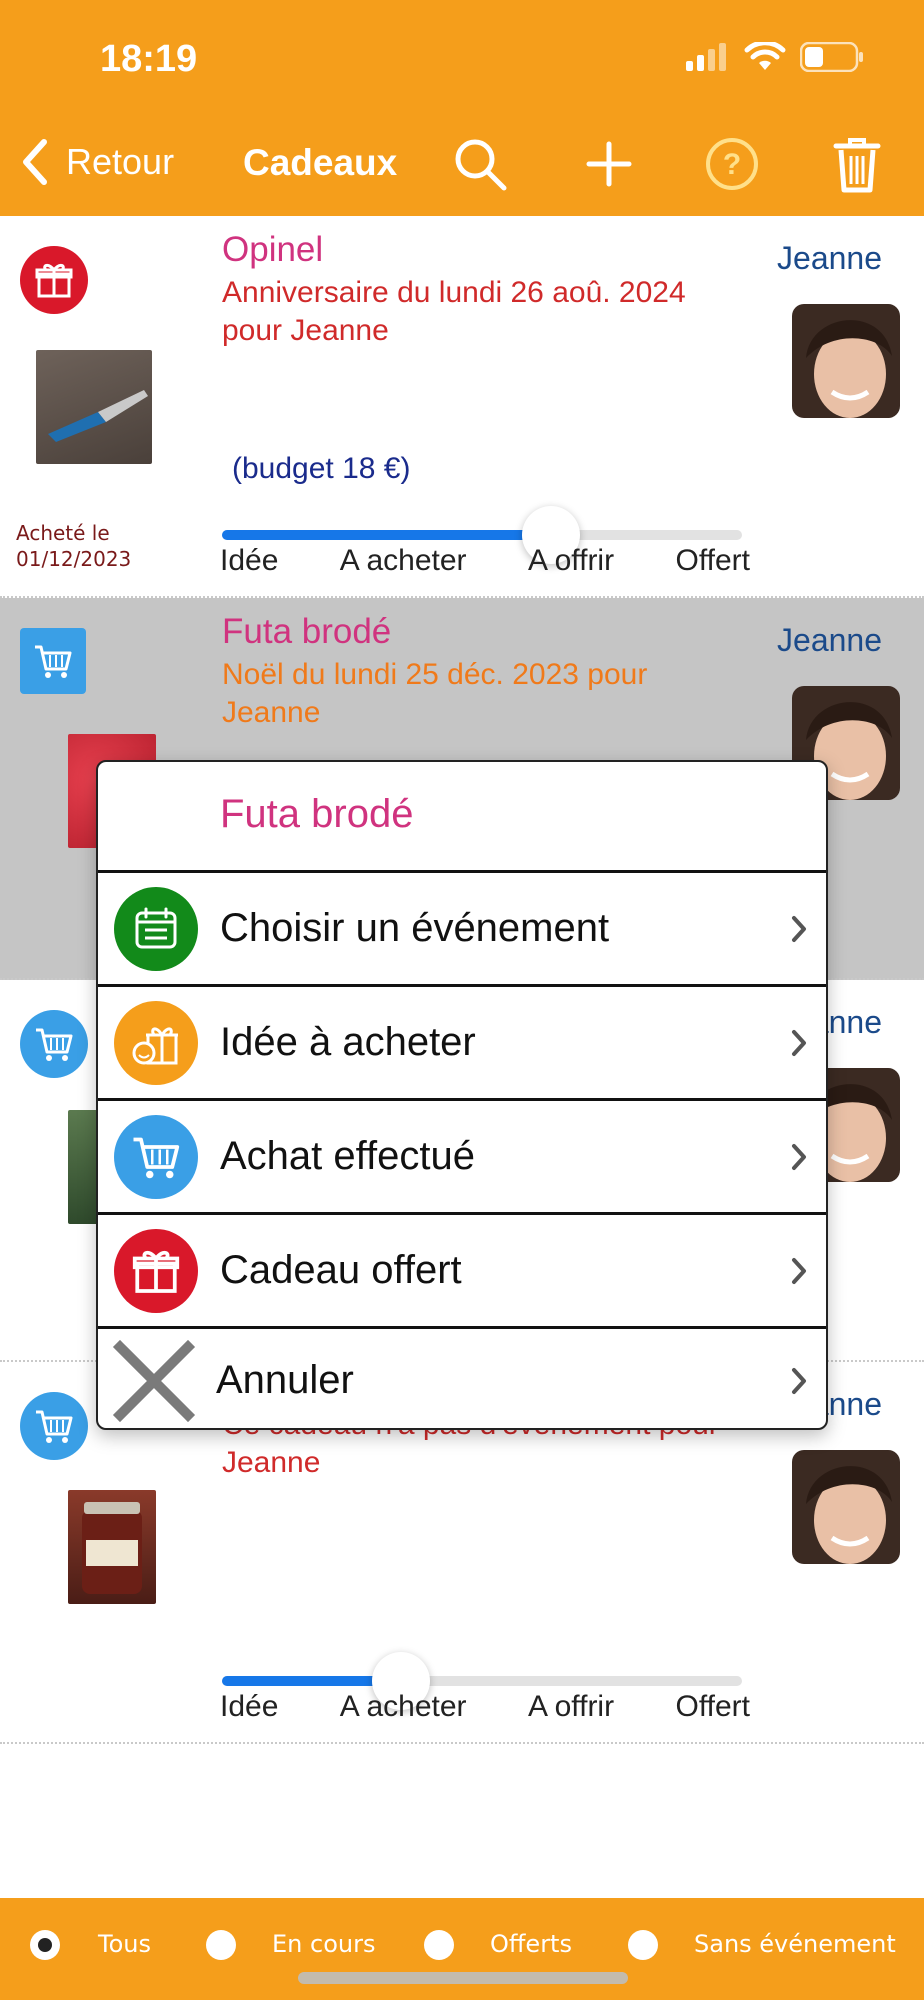  What do you see at coordinates (435, 693) in the screenshot?
I see `gift-event: Noël du lundi 25 déc. 2023 pour Jeanne` at bounding box center [435, 693].